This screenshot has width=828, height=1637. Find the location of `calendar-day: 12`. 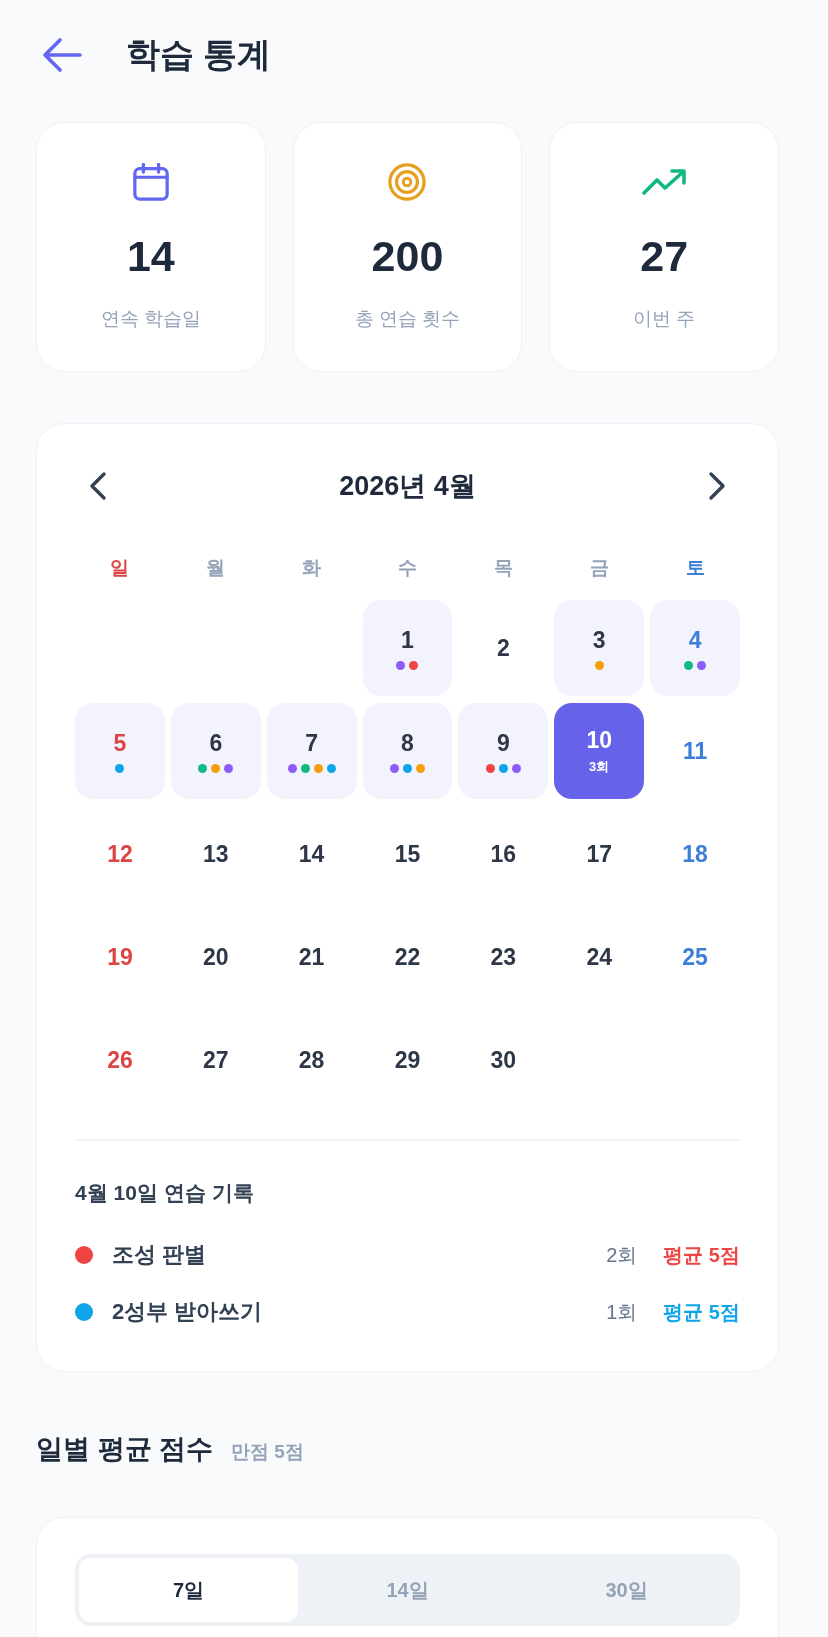

calendar-day: 12 is located at coordinates (120, 854).